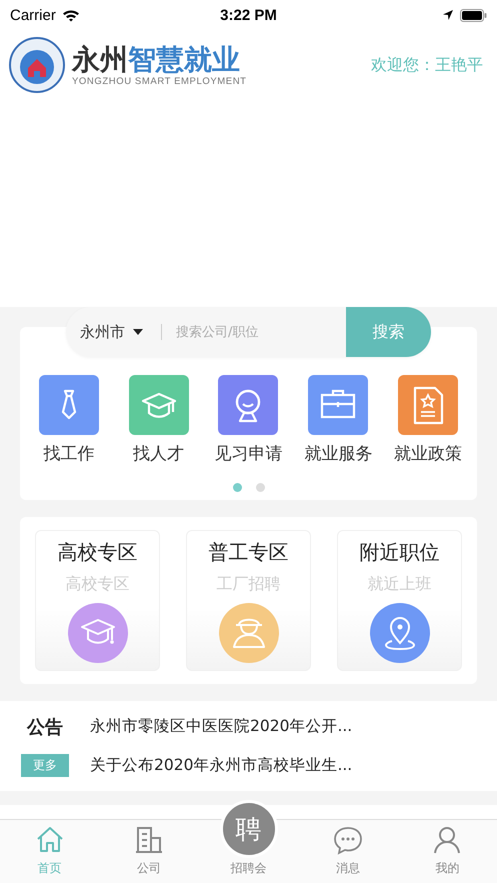  I want to click on zone-title: 普工专区, so click(248, 552).